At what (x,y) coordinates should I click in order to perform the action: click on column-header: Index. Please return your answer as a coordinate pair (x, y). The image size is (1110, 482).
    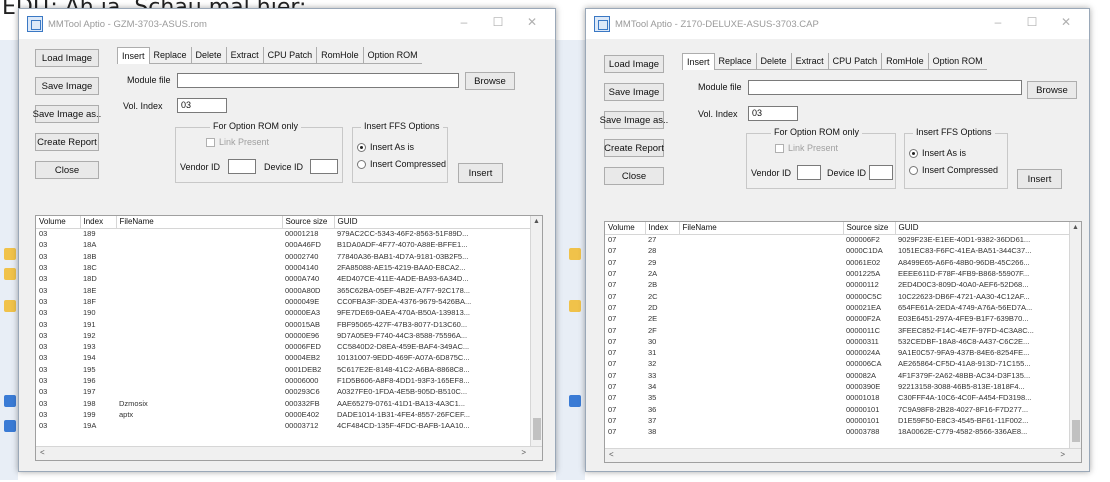
    Looking at the image, I should click on (98, 222).